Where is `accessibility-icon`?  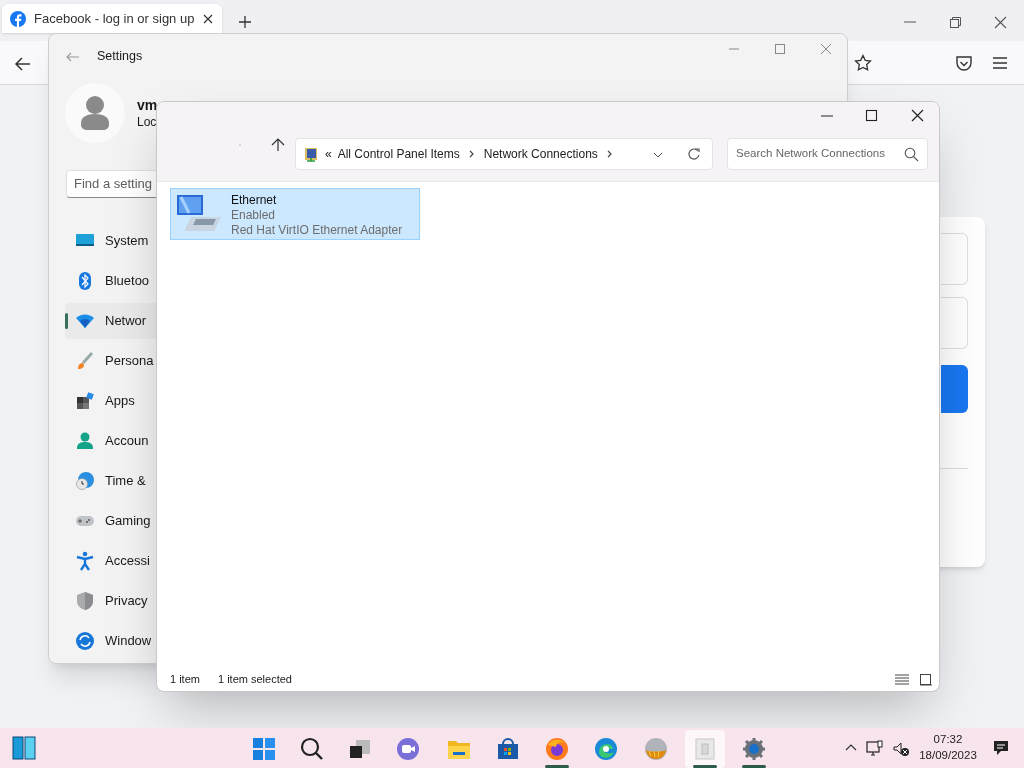
accessibility-icon is located at coordinates (85, 561).